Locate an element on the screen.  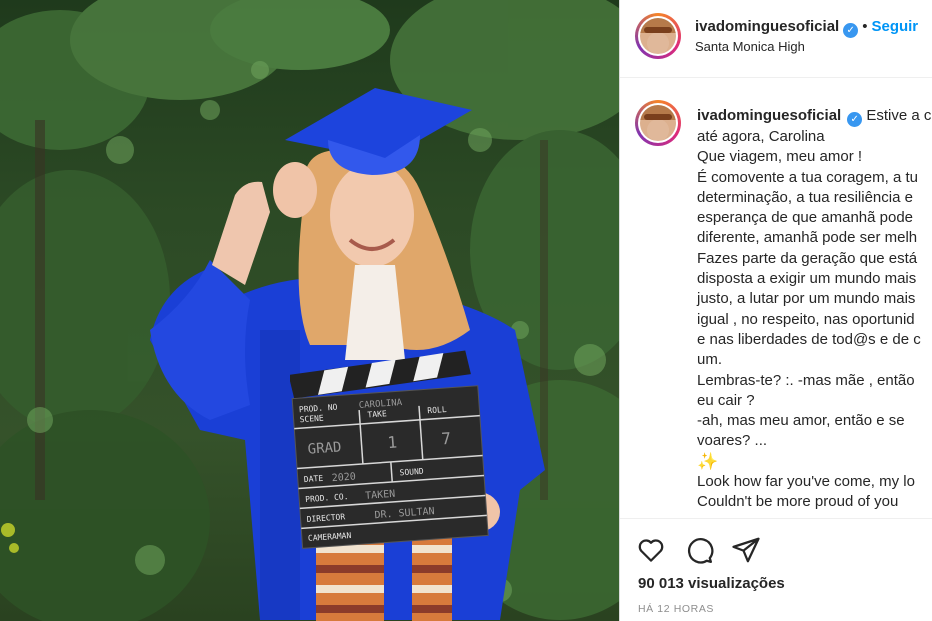
share-direct-icon is located at coordinates (746, 550).